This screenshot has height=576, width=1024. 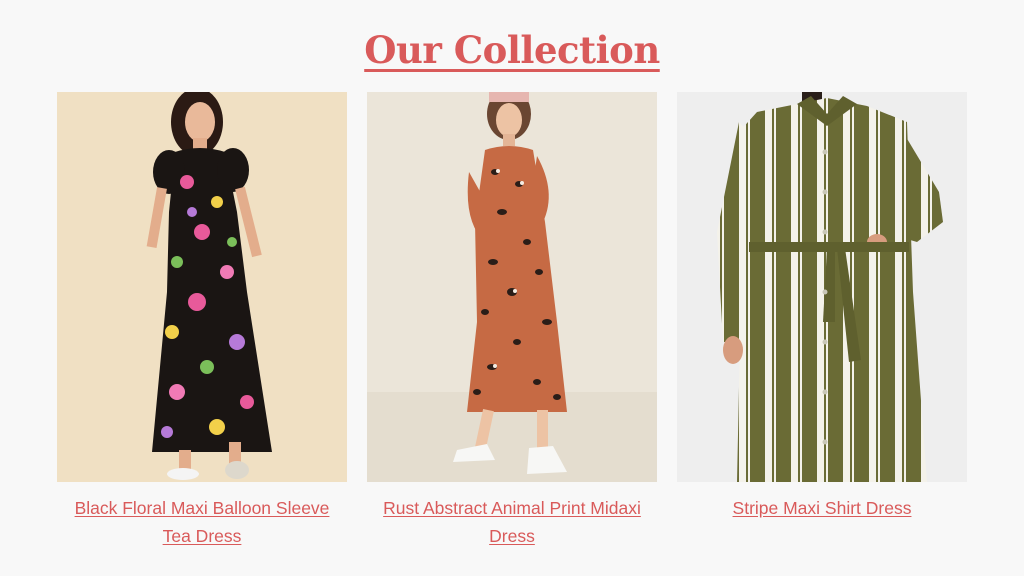 I want to click on product-link-animal-print-dress: Rust Abstract Animal Print Midaxi Dress, so click(x=512, y=522).